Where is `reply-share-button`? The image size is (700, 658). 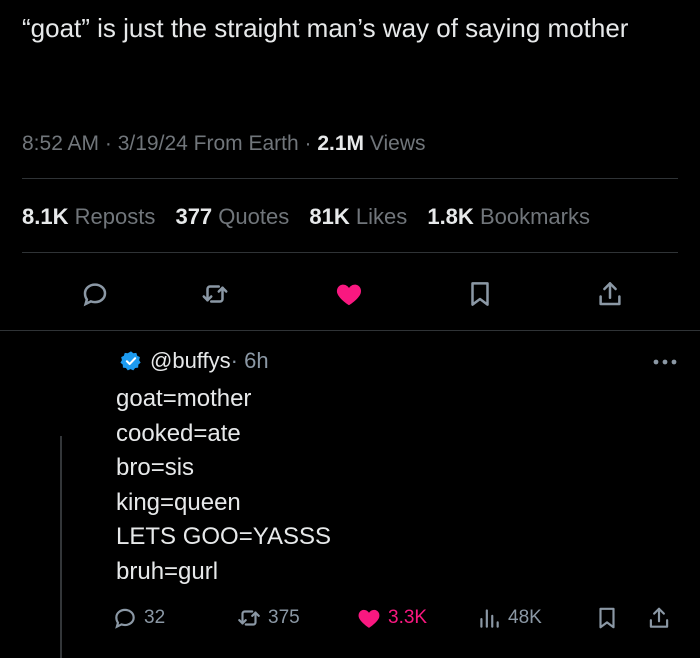 reply-share-button is located at coordinates (662, 618).